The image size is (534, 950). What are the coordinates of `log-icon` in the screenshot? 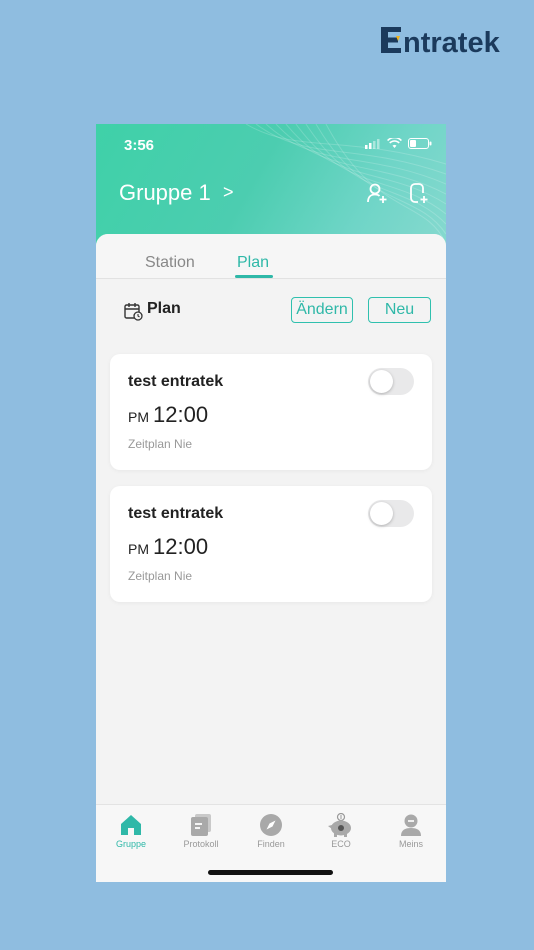 It's located at (201, 825).